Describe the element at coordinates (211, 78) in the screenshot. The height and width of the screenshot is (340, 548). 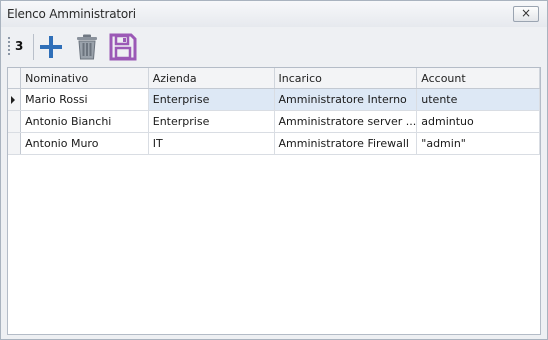
I see `column-header-azienda: Azienda` at that location.